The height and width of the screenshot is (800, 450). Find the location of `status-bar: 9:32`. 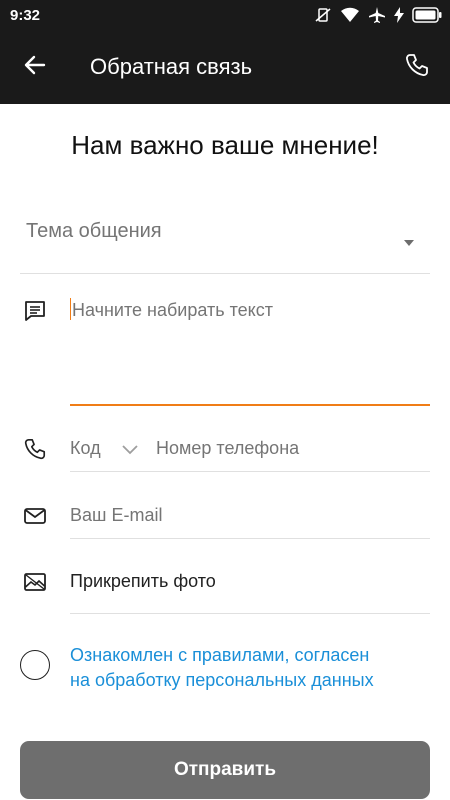

status-bar: 9:32 is located at coordinates (225, 15).